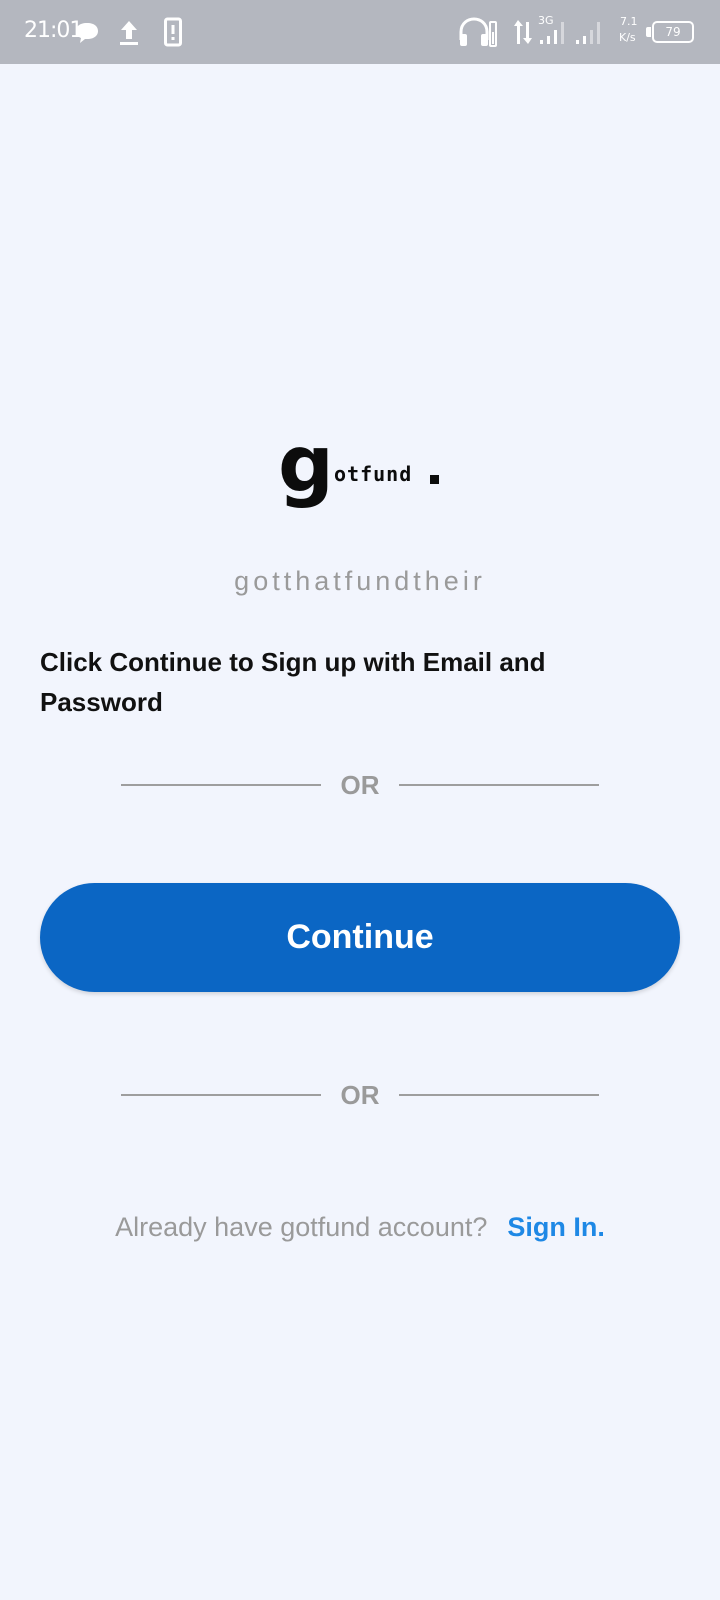  Describe the element at coordinates (648, 32) in the screenshot. I see `battery-tip` at that location.